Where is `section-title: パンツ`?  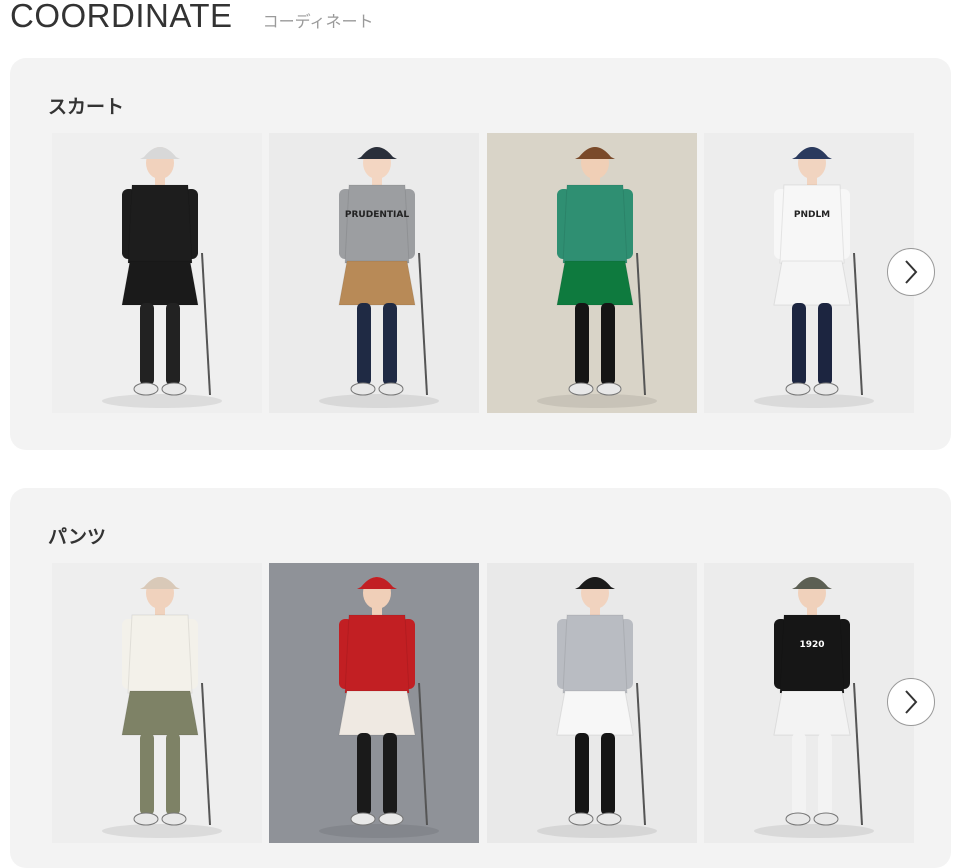 section-title: パンツ is located at coordinates (77, 537).